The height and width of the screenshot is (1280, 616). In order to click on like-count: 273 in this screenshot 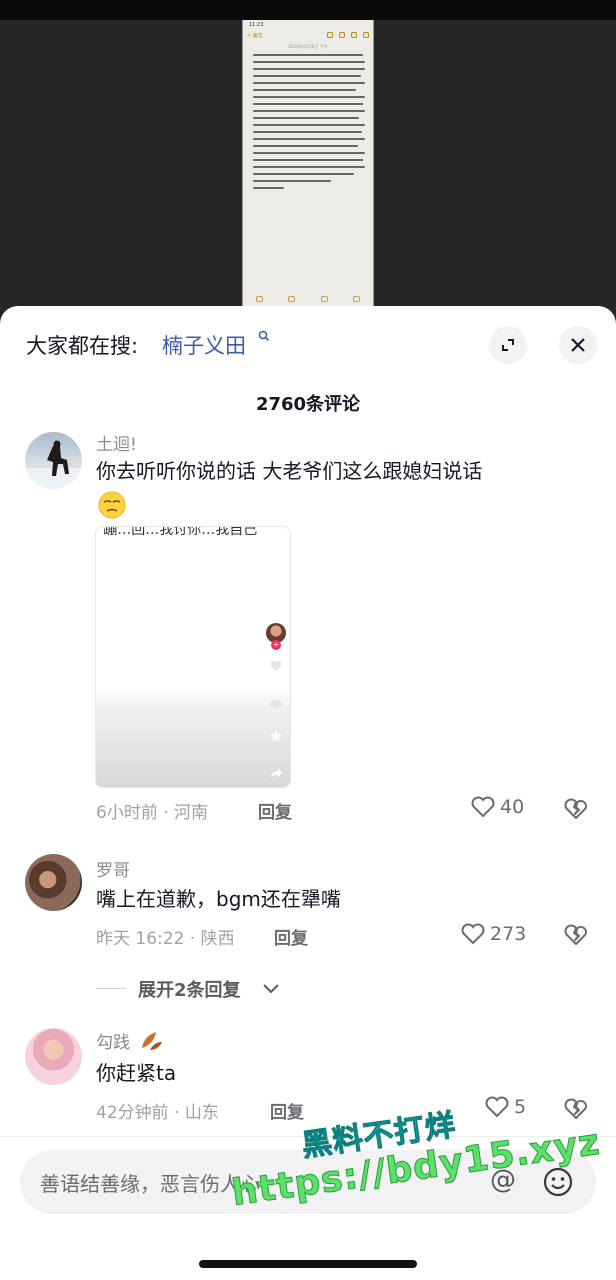, I will do `click(508, 934)`.